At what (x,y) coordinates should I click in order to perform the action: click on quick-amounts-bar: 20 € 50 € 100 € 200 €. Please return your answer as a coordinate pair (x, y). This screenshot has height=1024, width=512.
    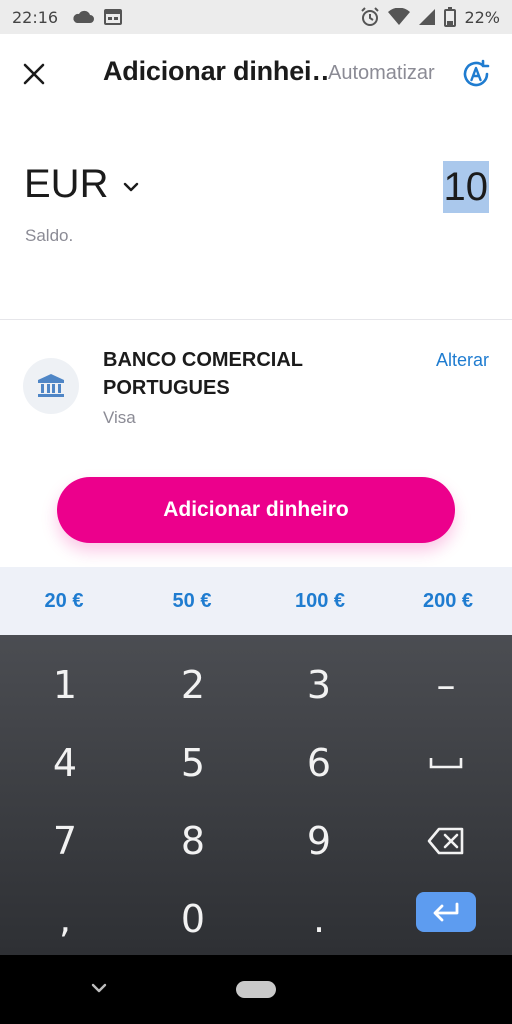
    Looking at the image, I should click on (256, 601).